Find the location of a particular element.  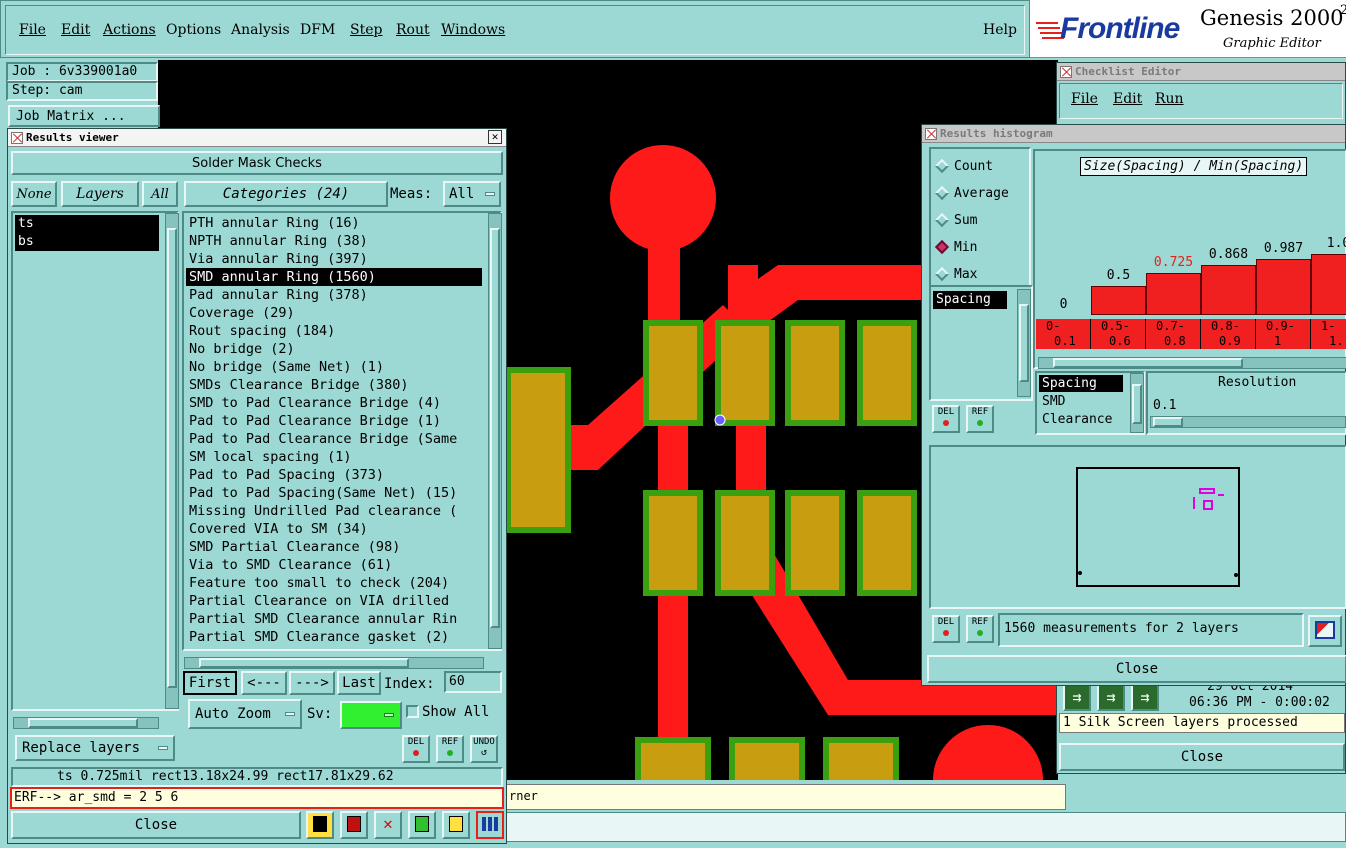

counter-icon is located at coordinates (422, 825).